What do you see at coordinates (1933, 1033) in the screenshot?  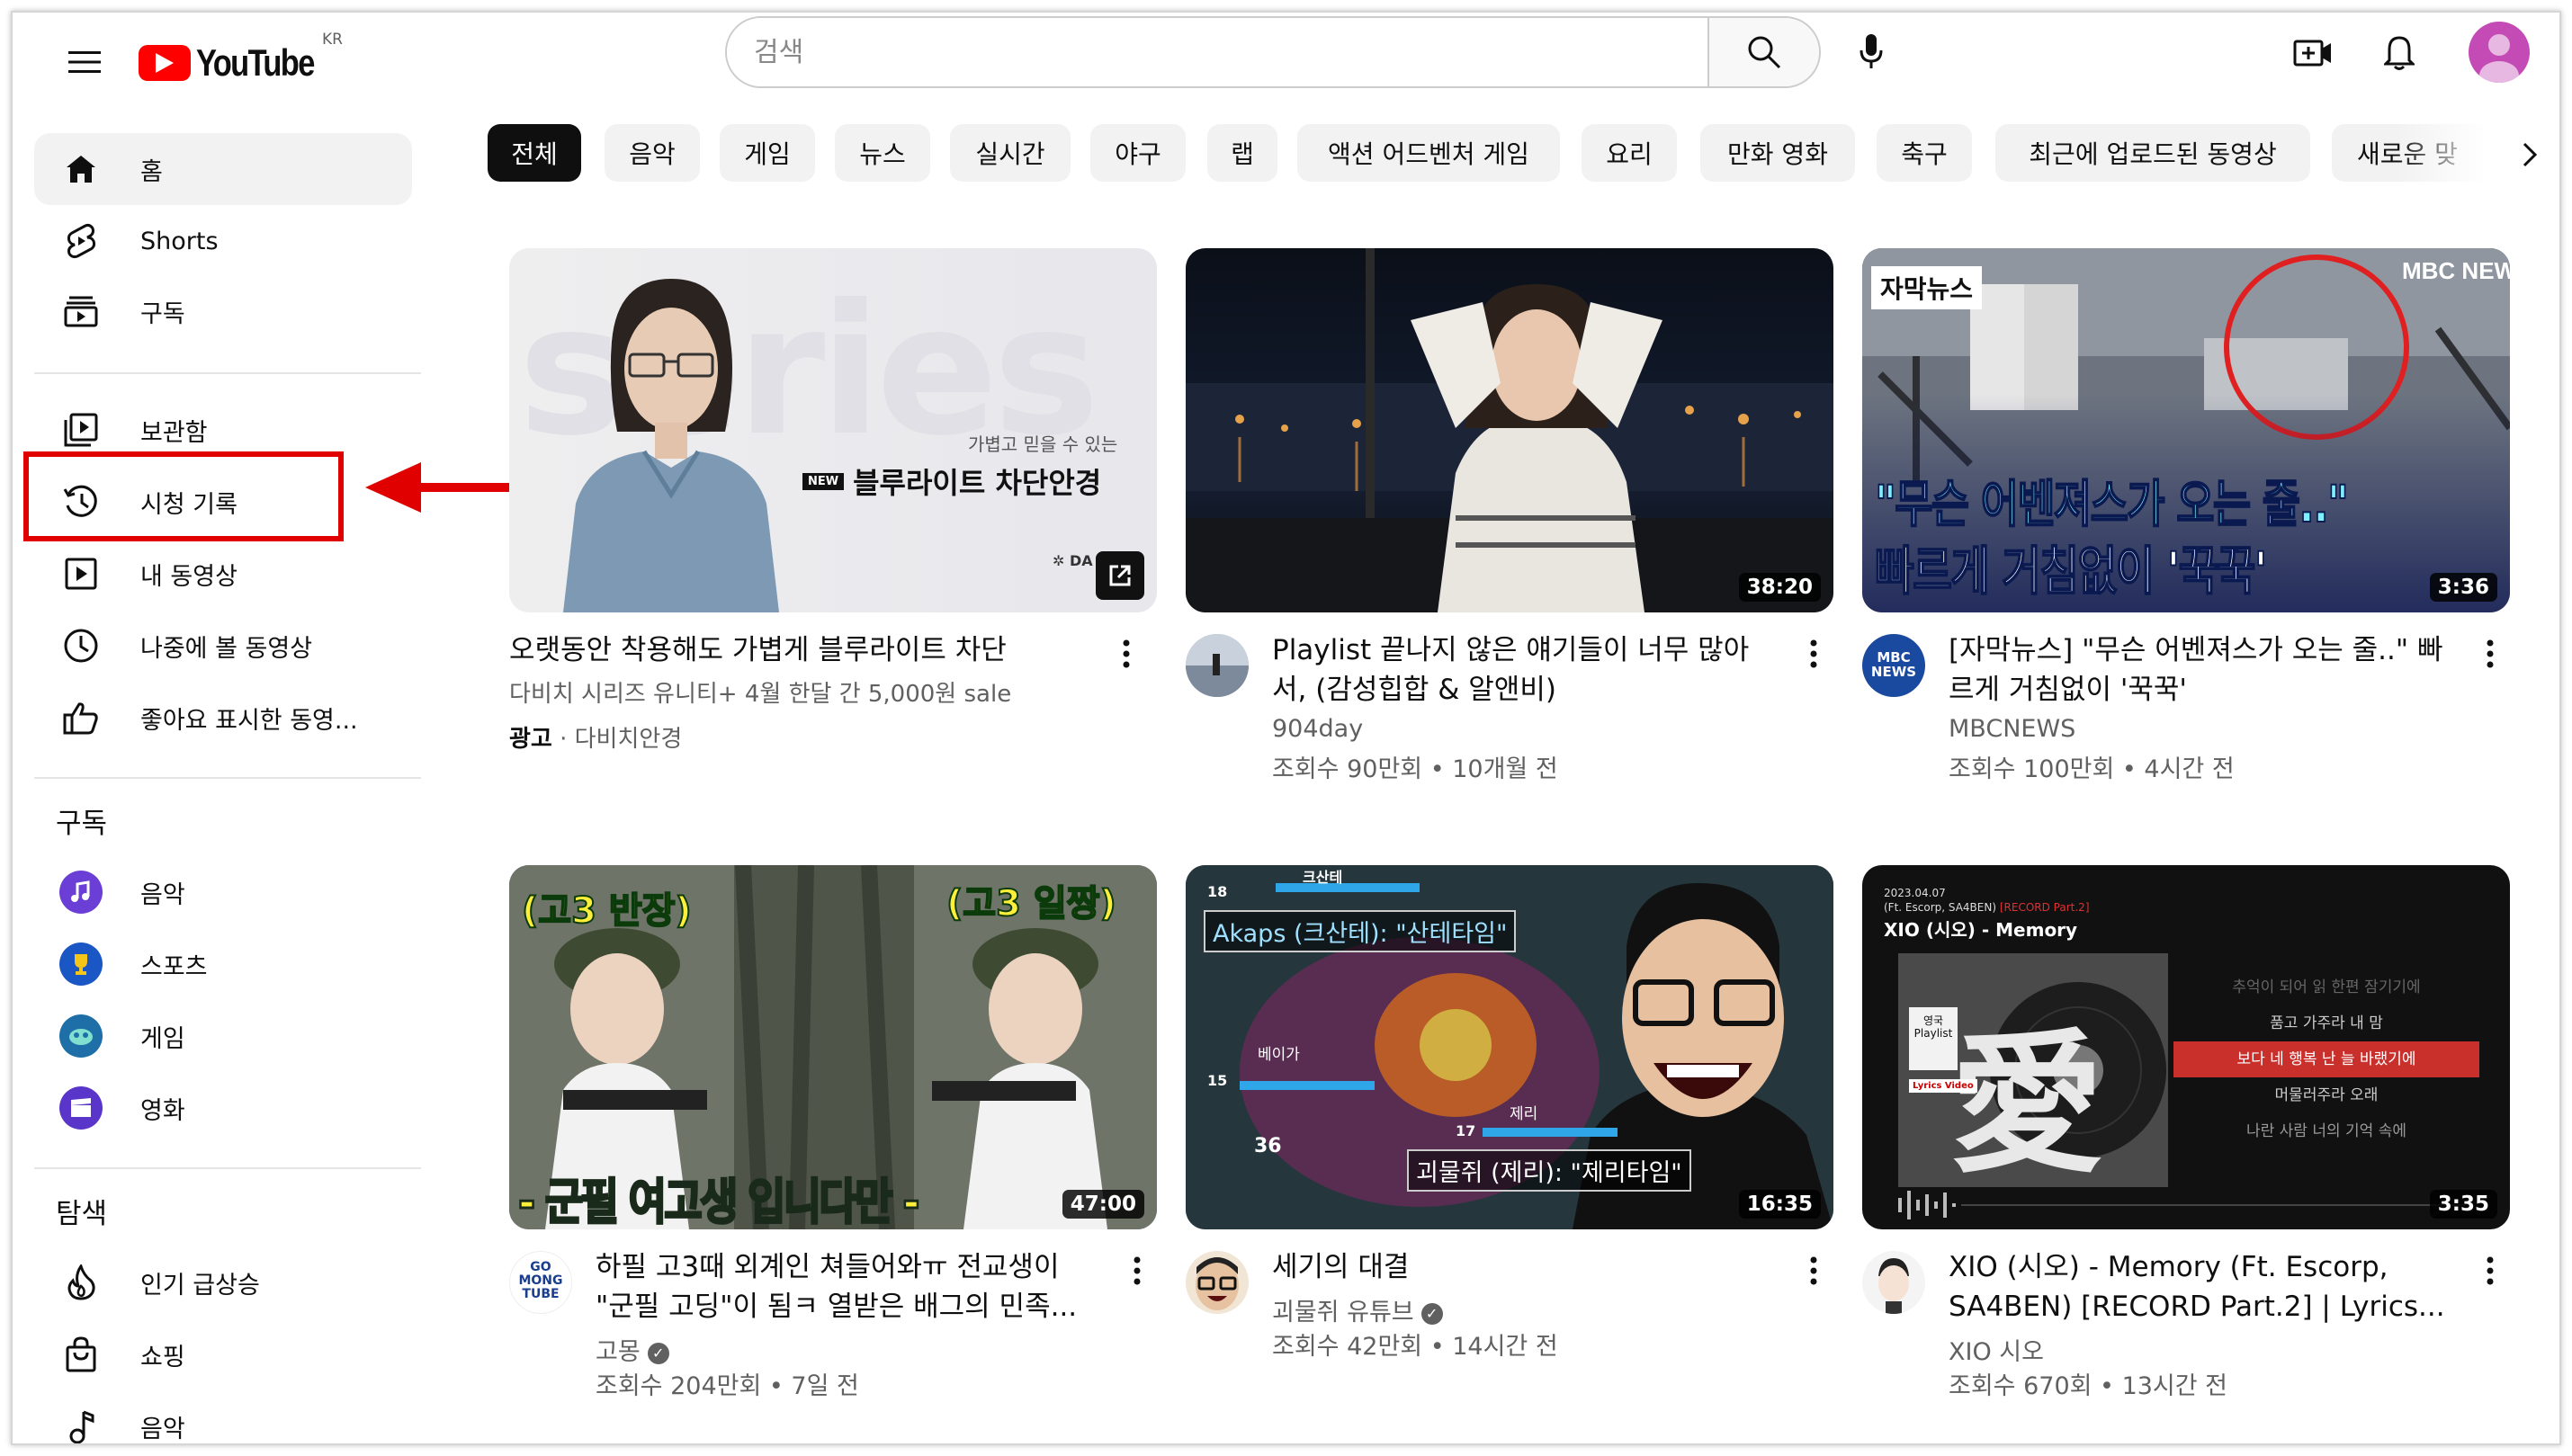 I see `sticker-text-2: Playlist` at bounding box center [1933, 1033].